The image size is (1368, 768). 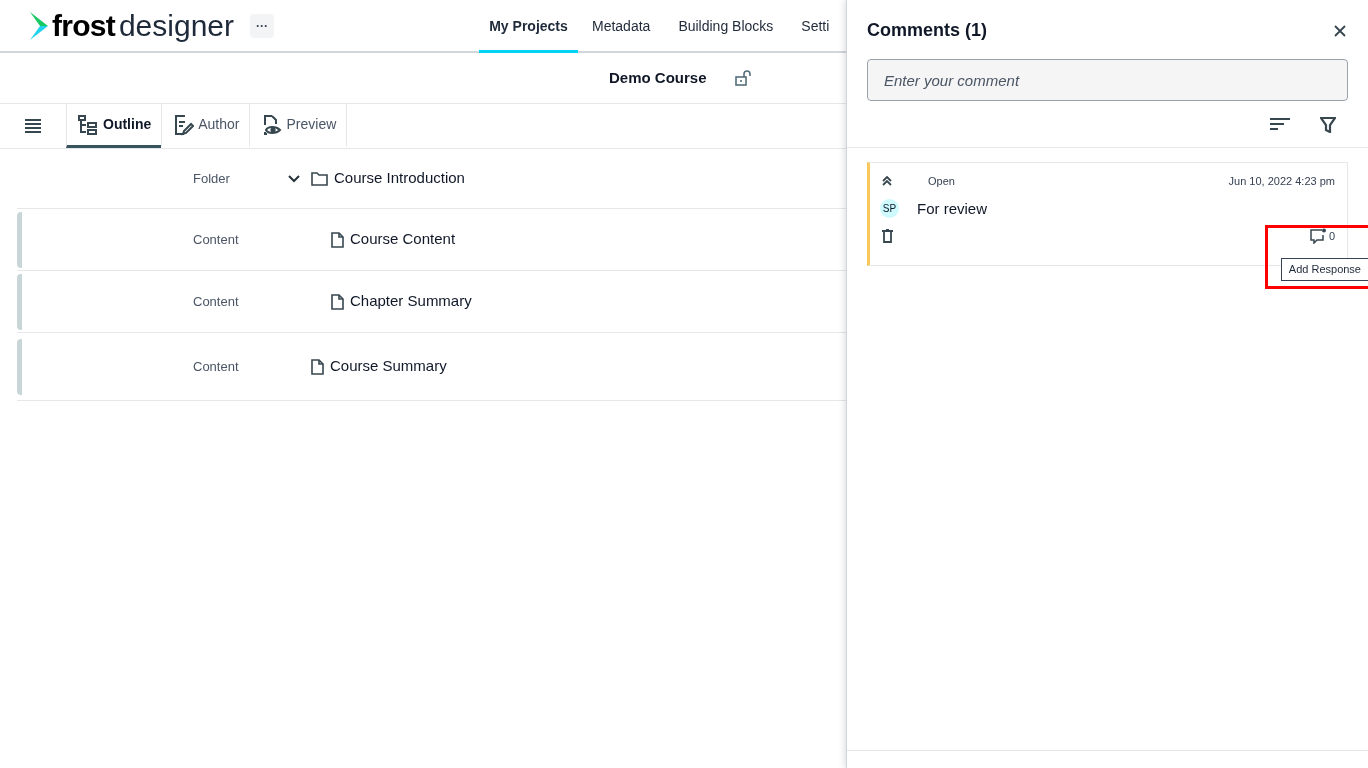 What do you see at coordinates (621, 26) in the screenshot?
I see `nav-tab: Metadata` at bounding box center [621, 26].